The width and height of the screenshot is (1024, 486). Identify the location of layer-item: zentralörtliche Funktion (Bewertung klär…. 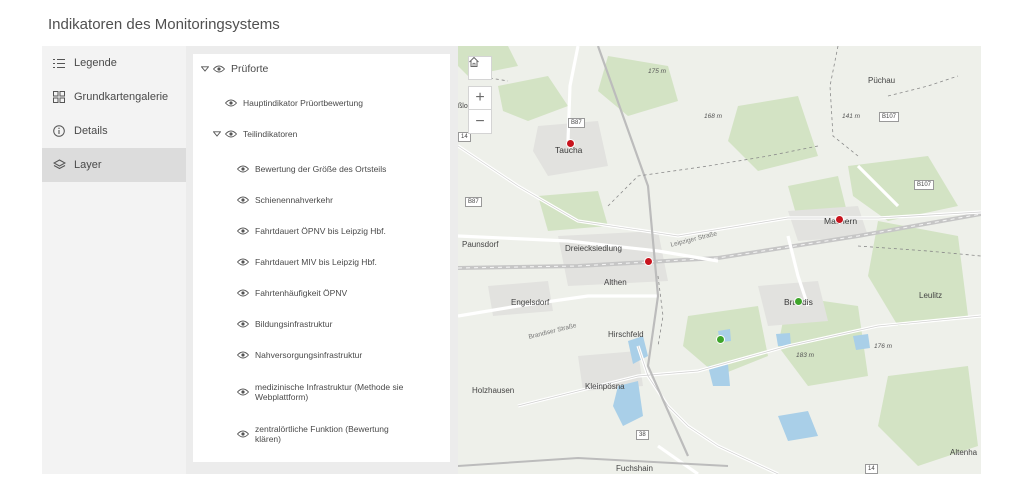
(322, 434).